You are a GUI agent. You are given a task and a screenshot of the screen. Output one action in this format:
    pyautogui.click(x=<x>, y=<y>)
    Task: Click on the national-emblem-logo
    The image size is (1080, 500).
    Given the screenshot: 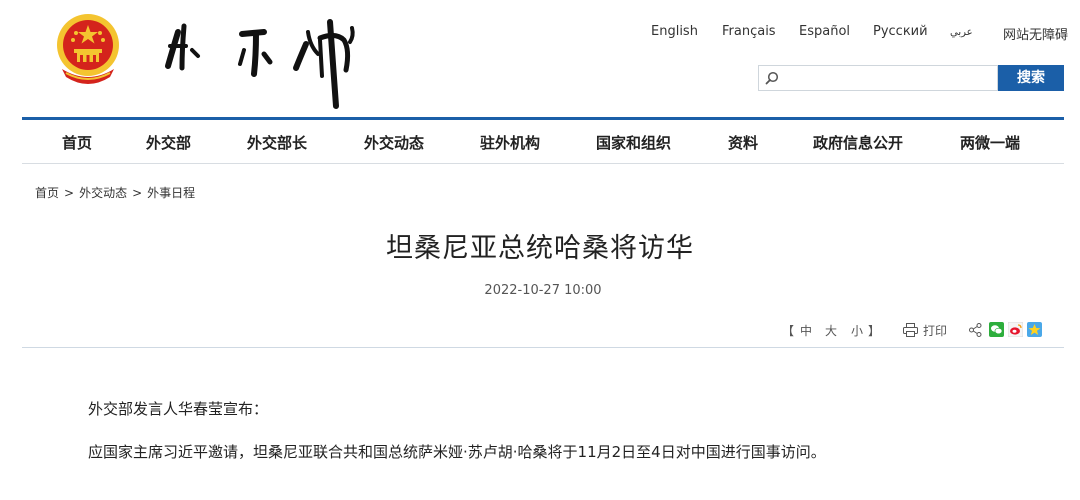 What is the action you would take?
    pyautogui.click(x=88, y=49)
    